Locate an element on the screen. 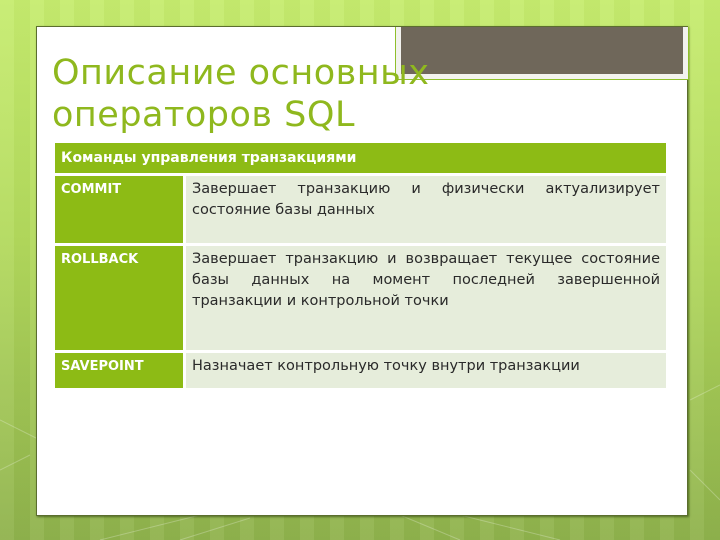  table-header-row: Команды управления транзакциями is located at coordinates (360, 158).